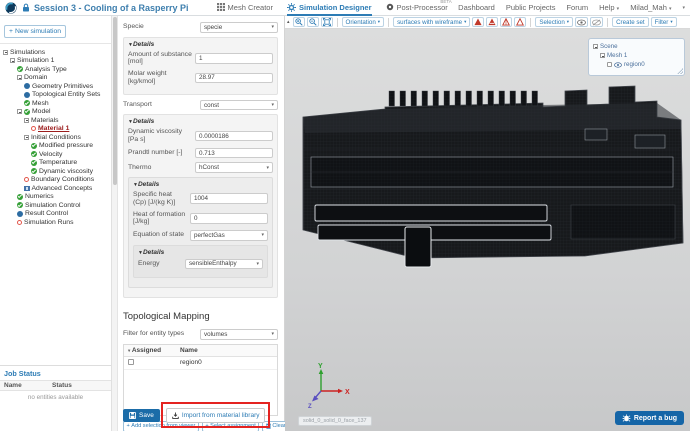 Image resolution: width=690 pixels, height=431 pixels. I want to click on nav-user-menu: Milad_Mah ▾, so click(650, 7).